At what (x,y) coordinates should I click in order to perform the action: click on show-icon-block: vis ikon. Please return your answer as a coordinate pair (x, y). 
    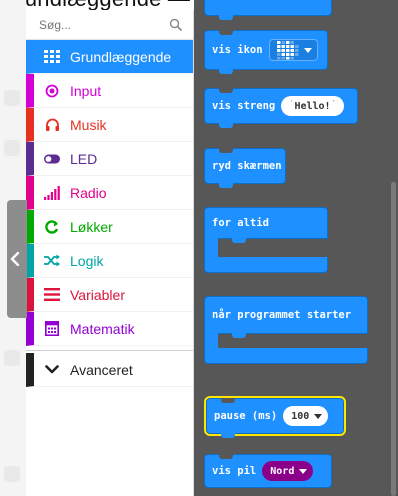
    Looking at the image, I should click on (266, 52).